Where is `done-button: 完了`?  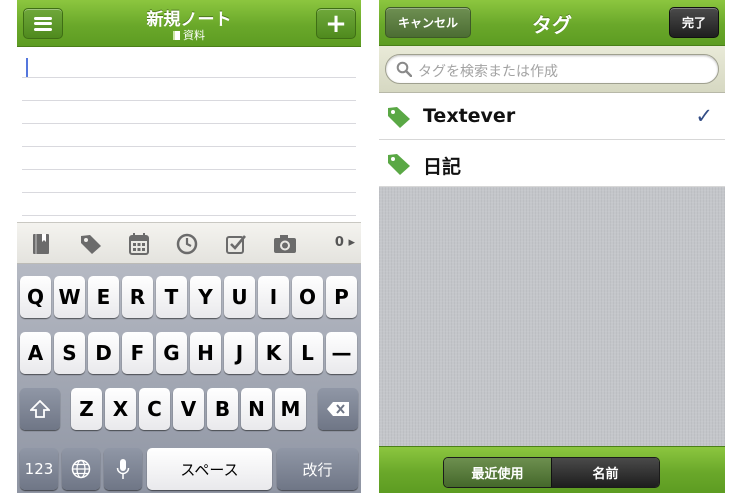 done-button: 完了 is located at coordinates (694, 22).